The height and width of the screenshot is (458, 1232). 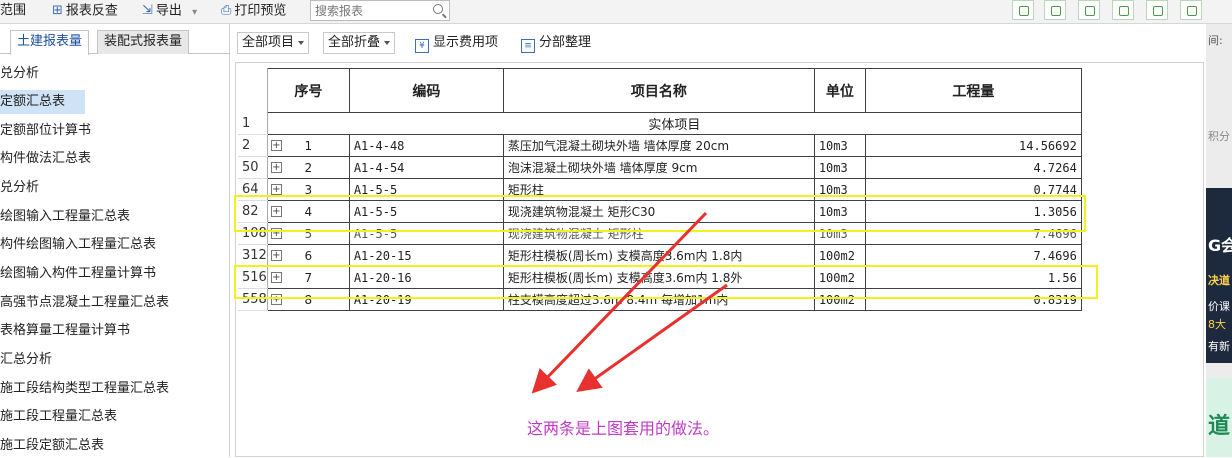 What do you see at coordinates (1219, 426) in the screenshot?
I see `green-label: 道` at bounding box center [1219, 426].